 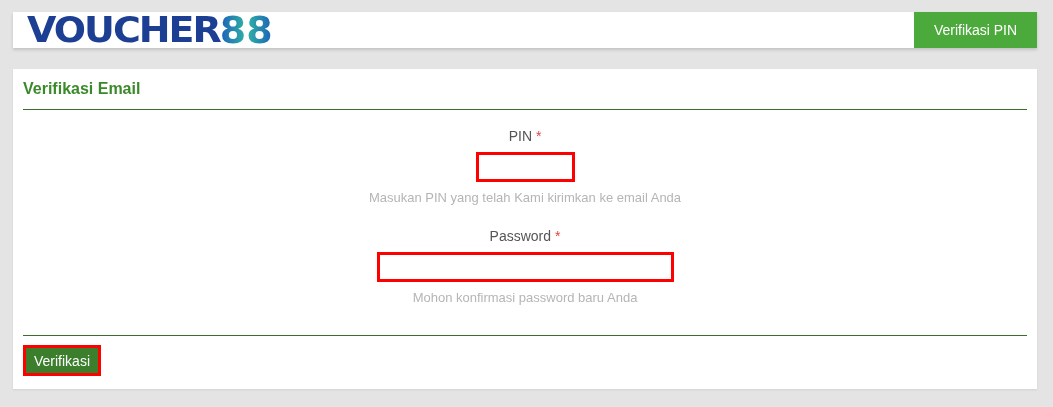 I want to click on help-text: Masukan PIN yang telah Kami kirimkan ke email Anda, so click(x=525, y=197).